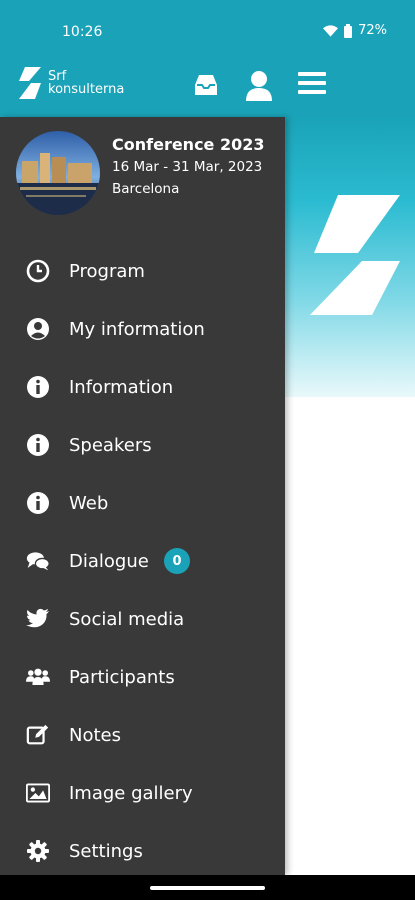  I want to click on home-gesture-handle, so click(207, 888).